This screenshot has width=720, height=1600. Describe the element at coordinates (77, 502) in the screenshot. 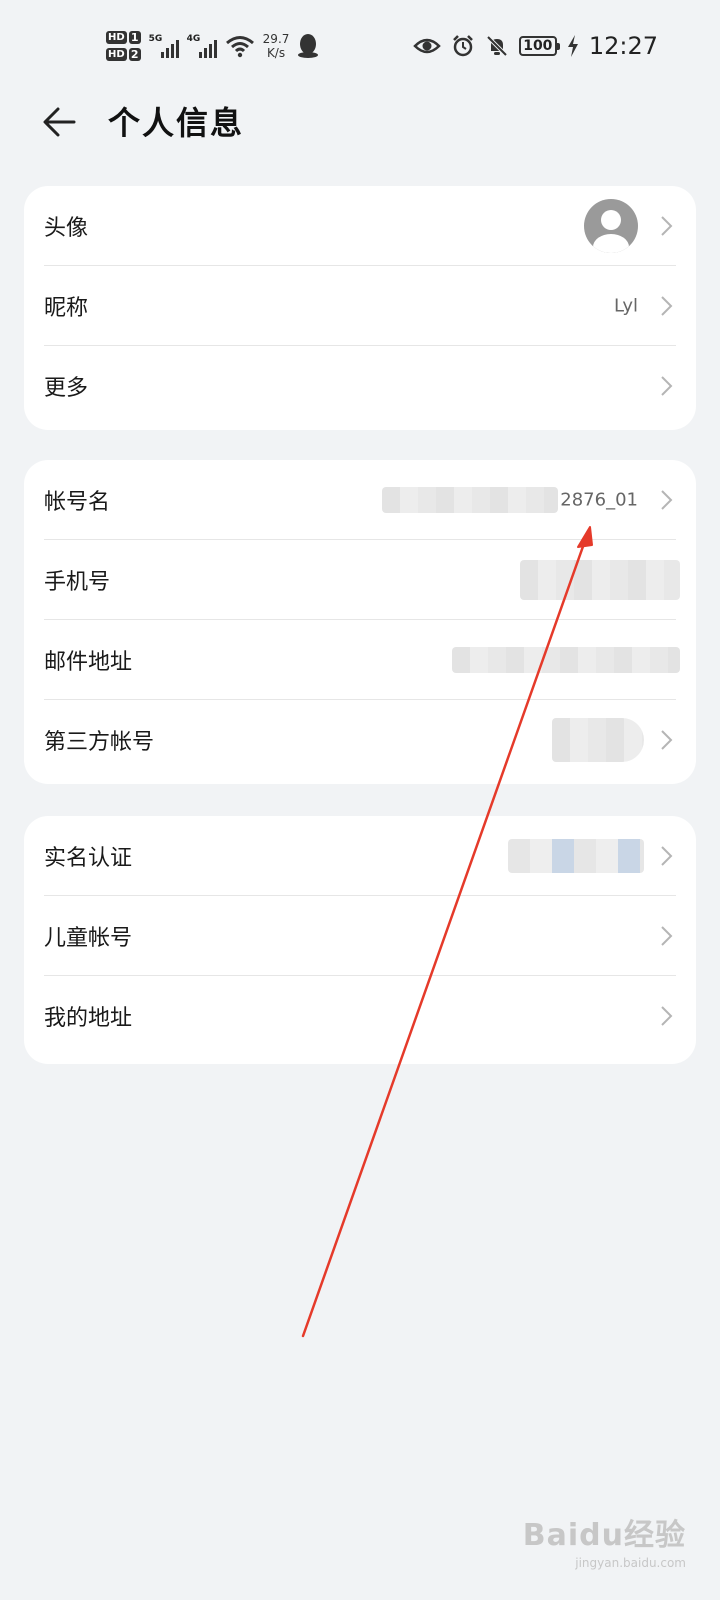

I see `account-name-label: 帐号名` at that location.